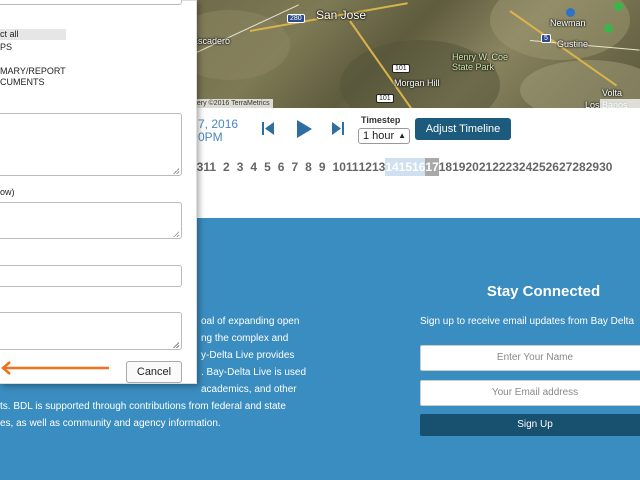 This screenshot has height=480, width=640. Describe the element at coordinates (55, 368) in the screenshot. I see `arrow-left-icon` at that location.